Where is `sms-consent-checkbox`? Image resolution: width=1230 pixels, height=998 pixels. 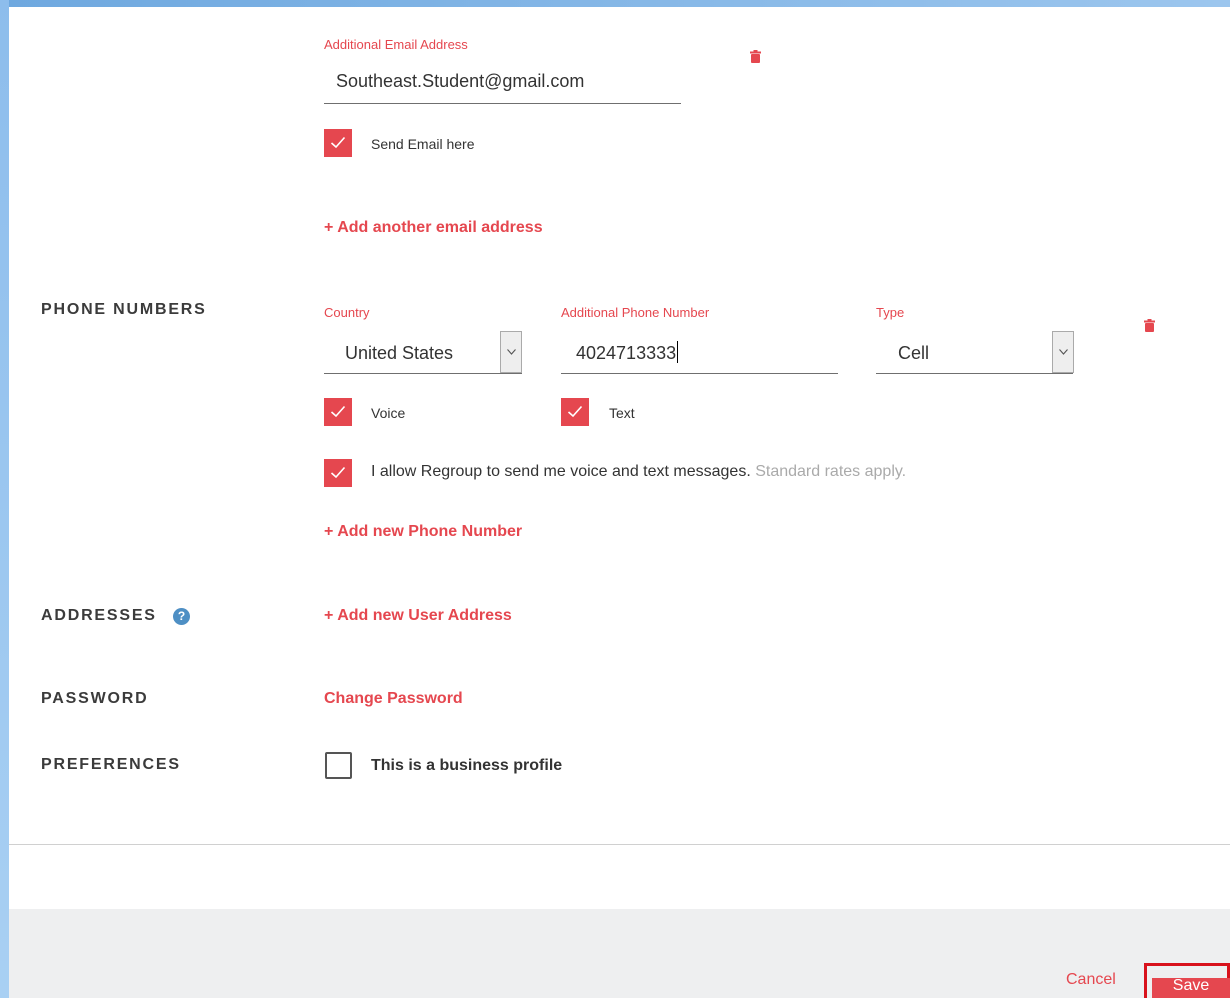 sms-consent-checkbox is located at coordinates (338, 473).